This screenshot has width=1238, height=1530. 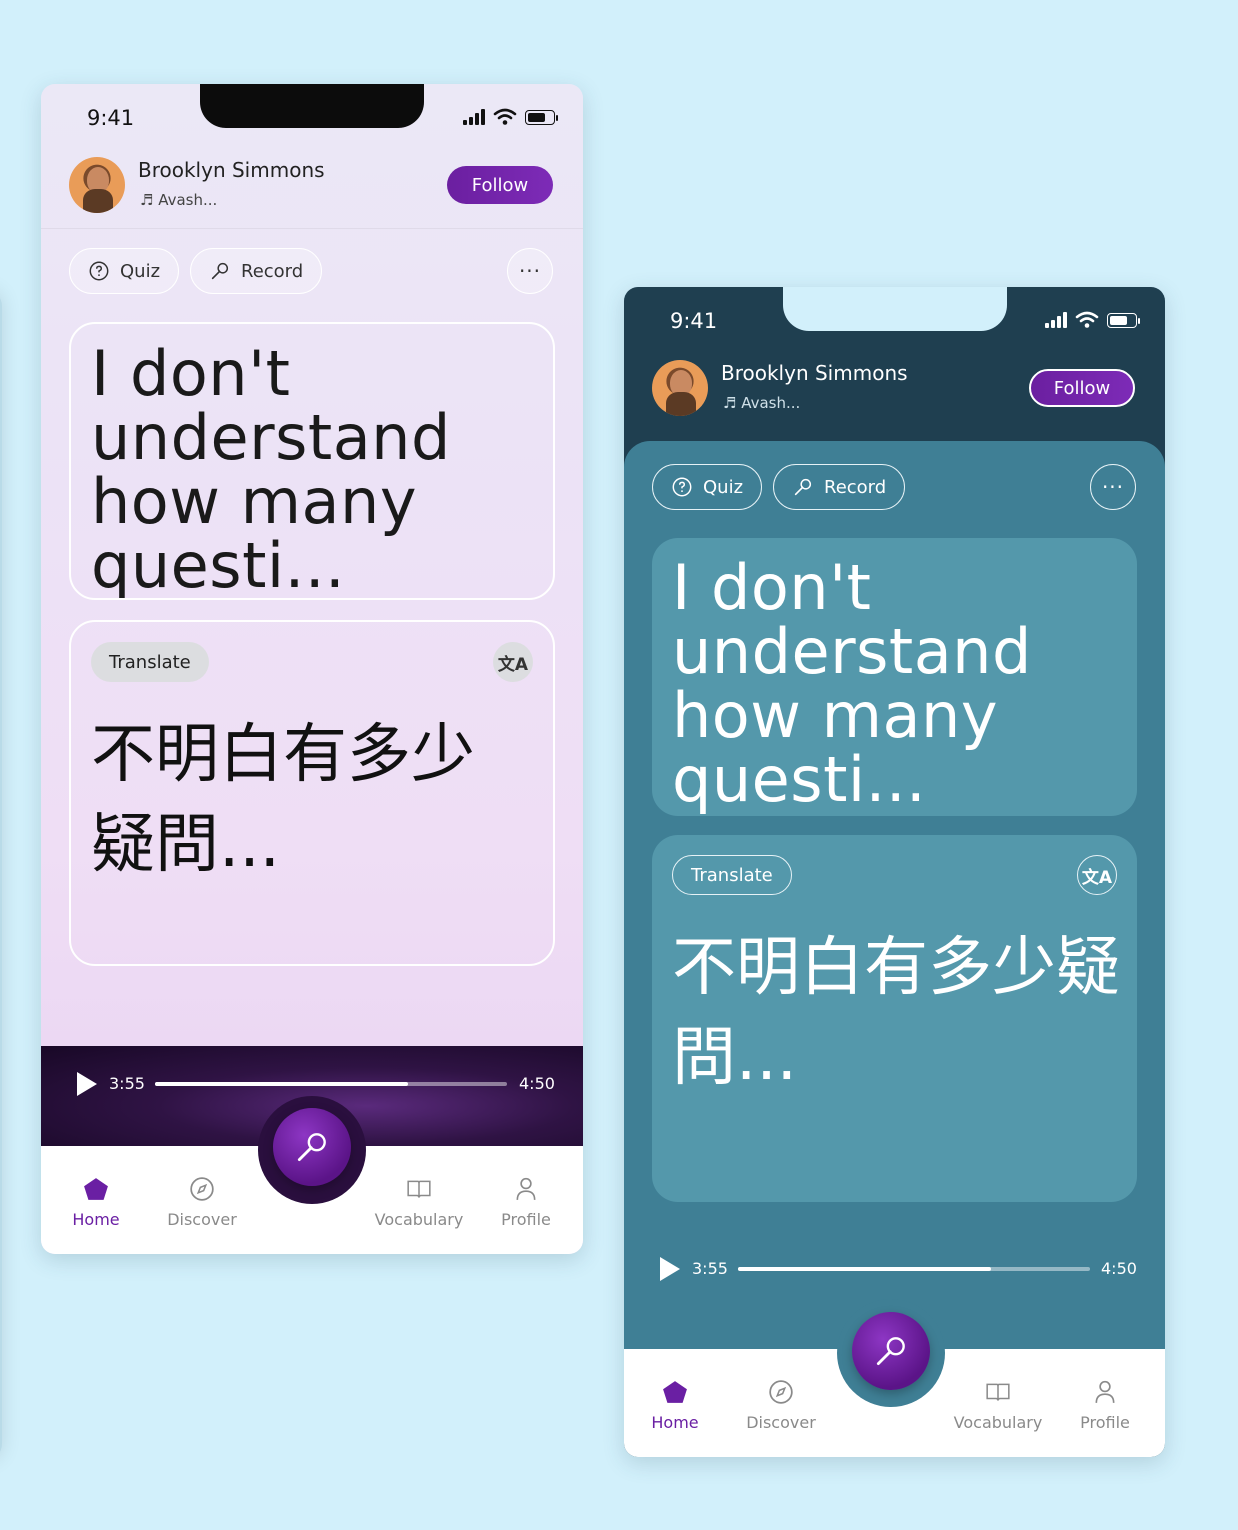 What do you see at coordinates (312, 228) in the screenshot?
I see `header-divider` at bounding box center [312, 228].